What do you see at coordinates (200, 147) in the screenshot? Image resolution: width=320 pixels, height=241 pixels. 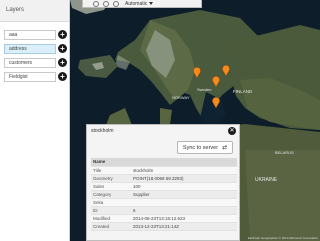 I see `sync-button-label: Sync to server` at bounding box center [200, 147].